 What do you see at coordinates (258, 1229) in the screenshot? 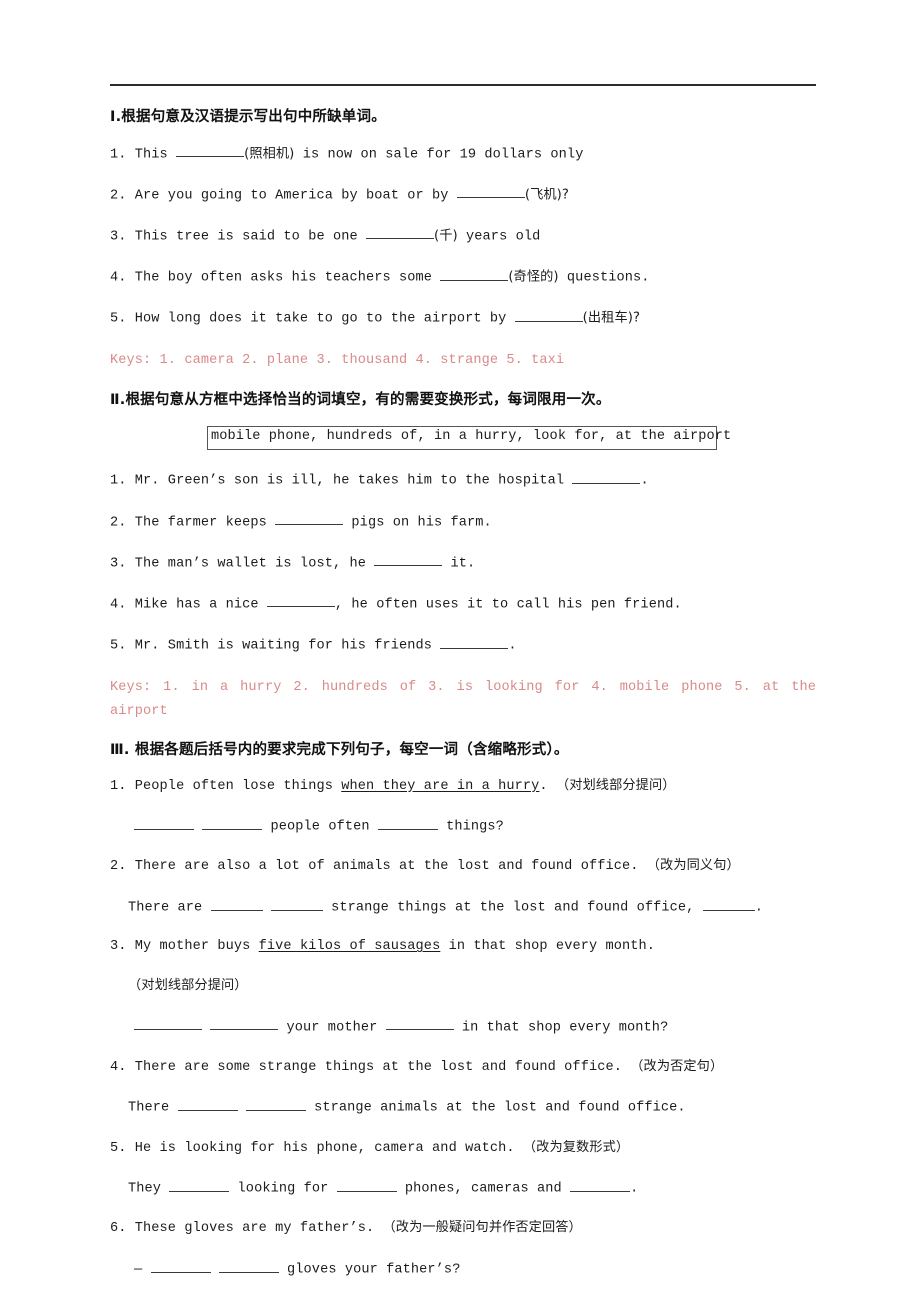
I see `question-text: These gloves are my father’s.` at bounding box center [258, 1229].